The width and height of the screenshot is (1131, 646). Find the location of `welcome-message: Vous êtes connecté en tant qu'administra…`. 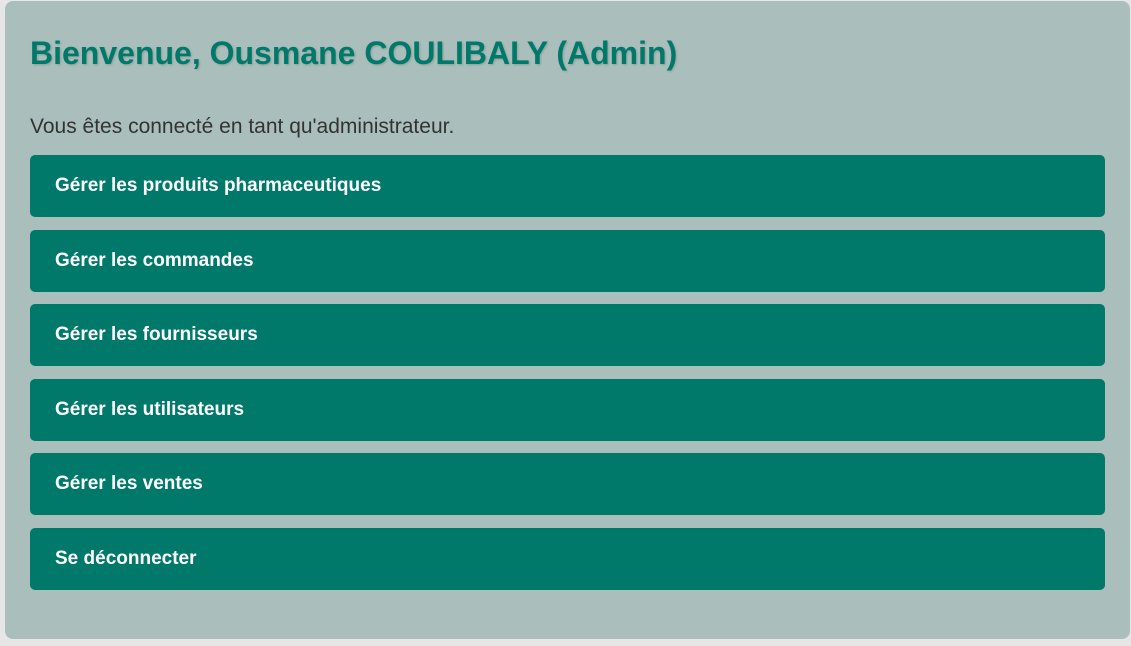

welcome-message: Vous êtes connecté en tant qu'administra… is located at coordinates (242, 126).